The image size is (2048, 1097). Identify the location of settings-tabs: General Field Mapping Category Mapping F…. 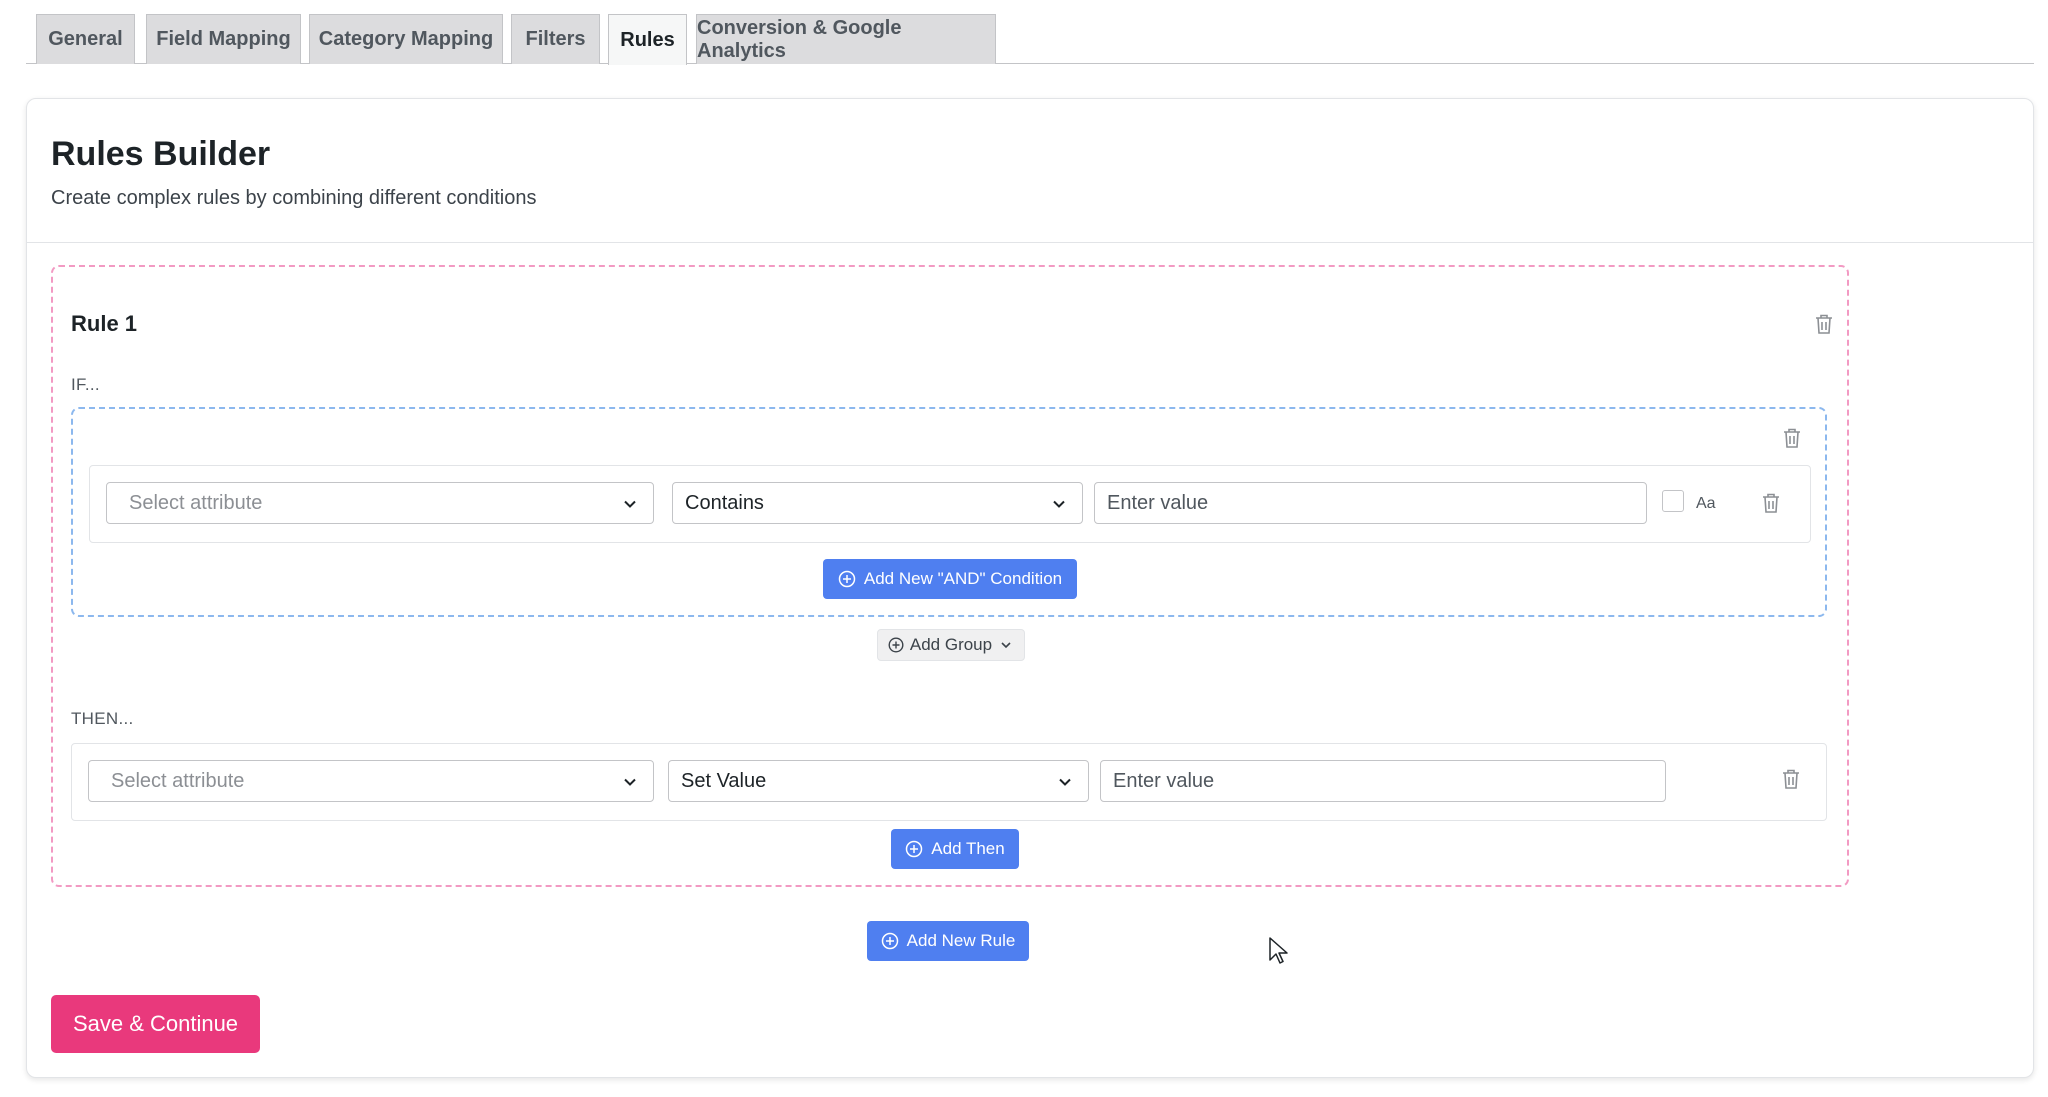
(1030, 39).